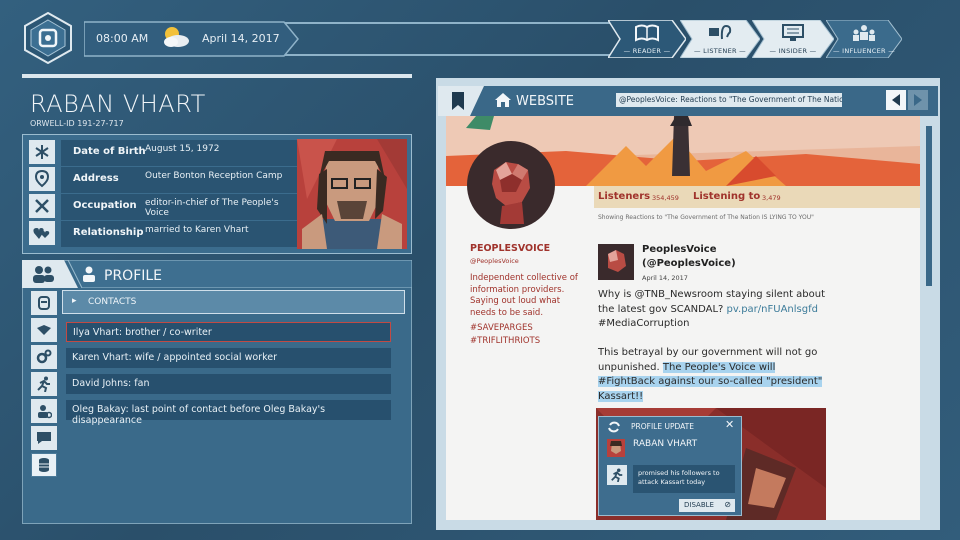 This screenshot has height=540, width=960. What do you see at coordinates (42, 152) in the screenshot?
I see `asterisk-icon` at bounding box center [42, 152].